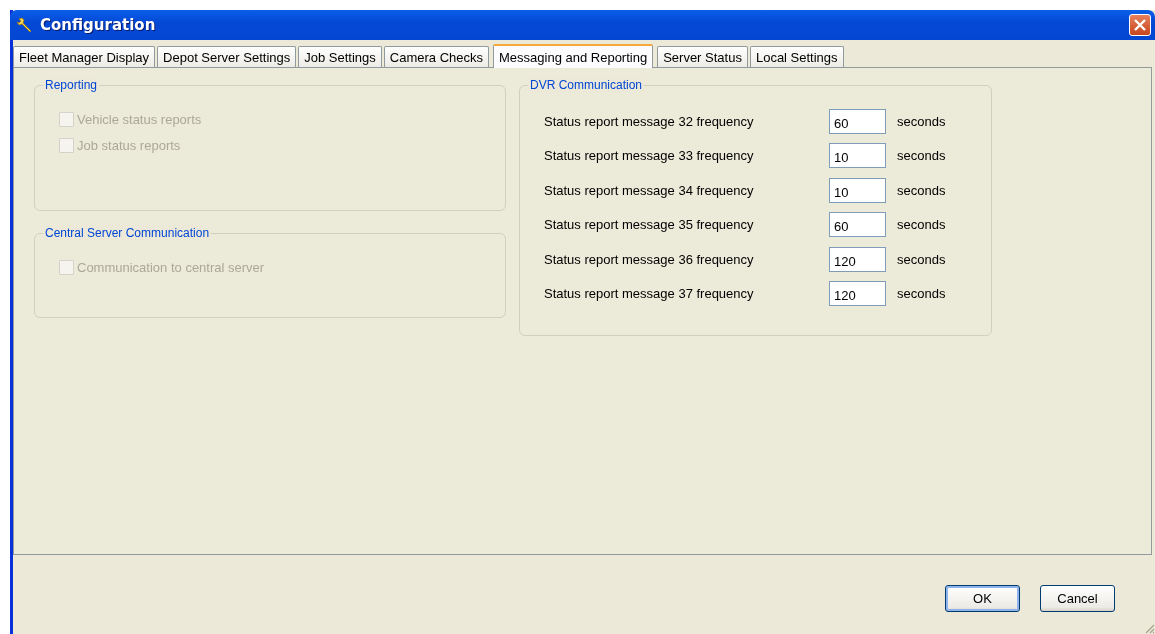 The width and height of the screenshot is (1155, 634). I want to click on close-button, so click(1140, 25).